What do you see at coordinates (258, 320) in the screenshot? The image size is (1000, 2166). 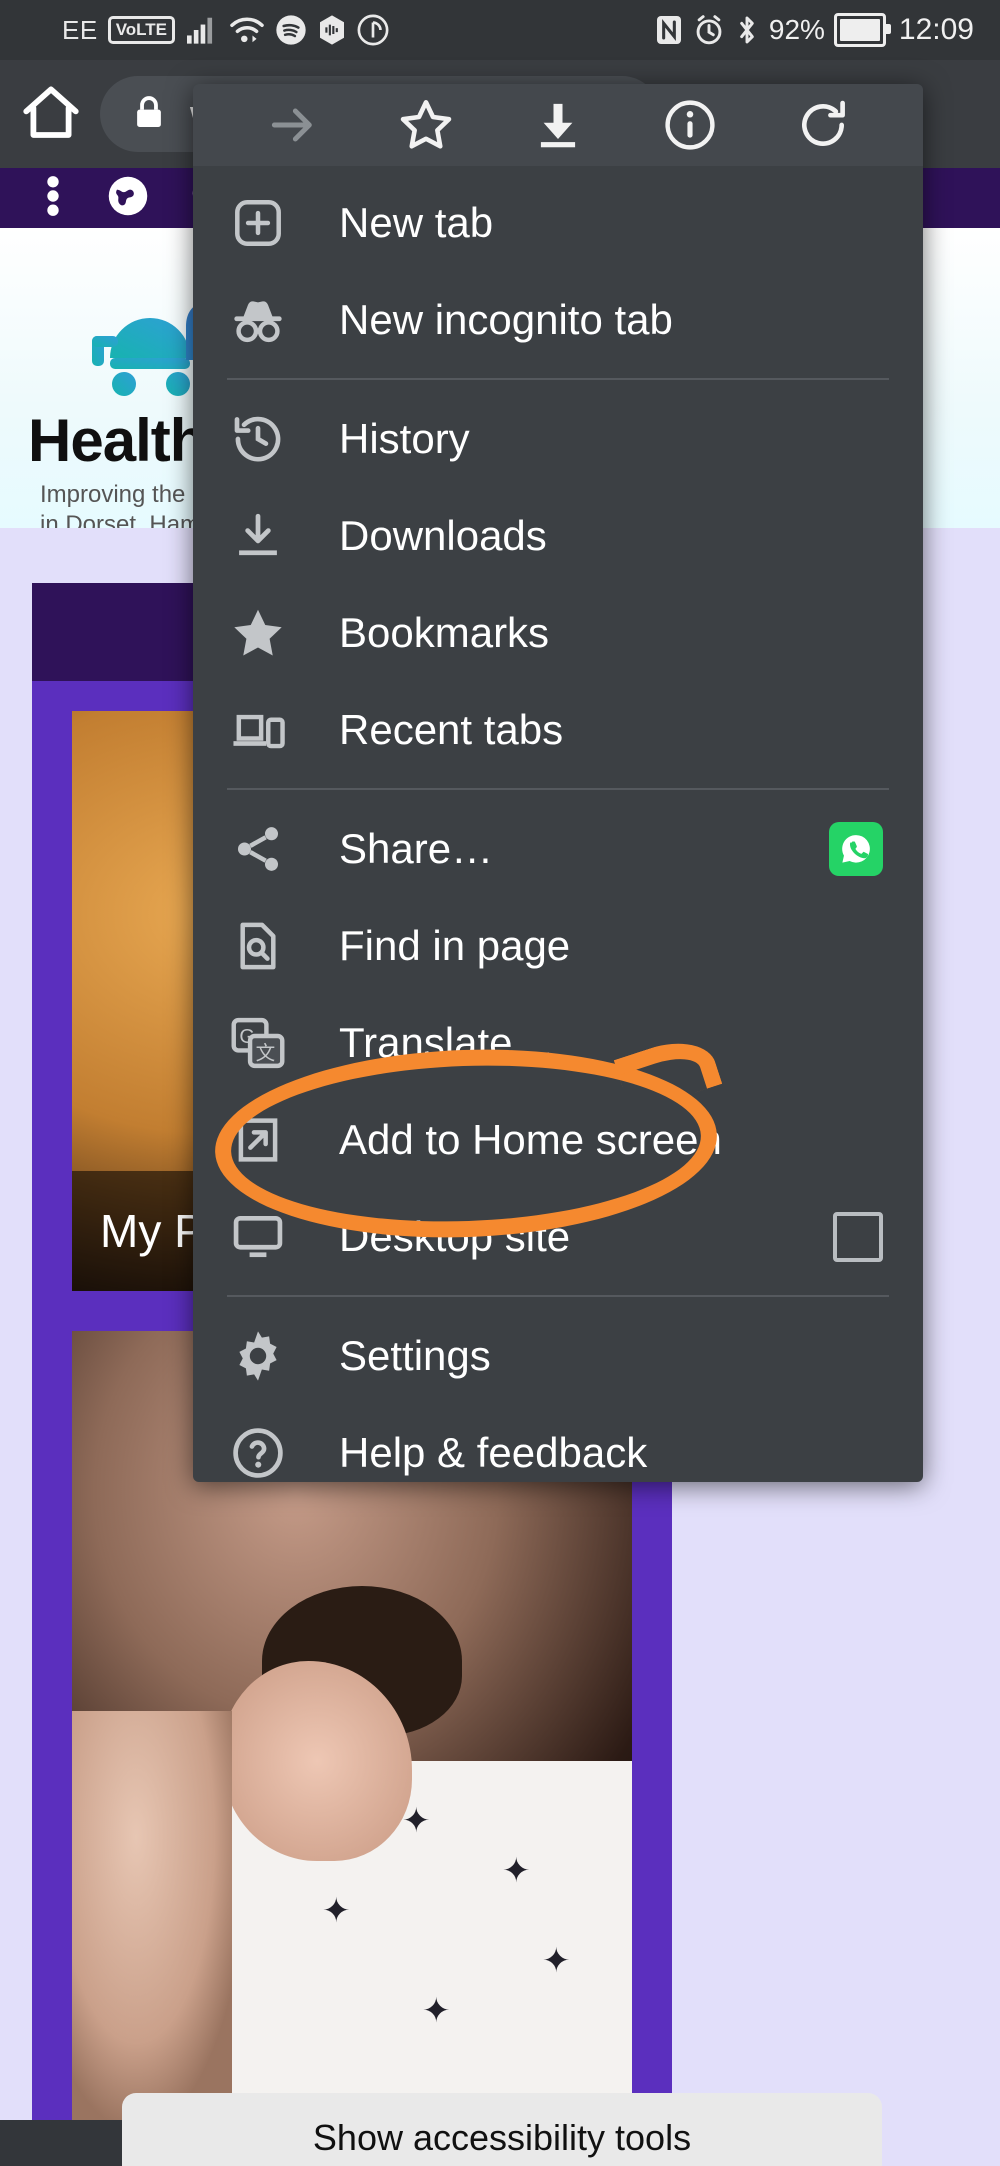 I see `incognito-icon` at bounding box center [258, 320].